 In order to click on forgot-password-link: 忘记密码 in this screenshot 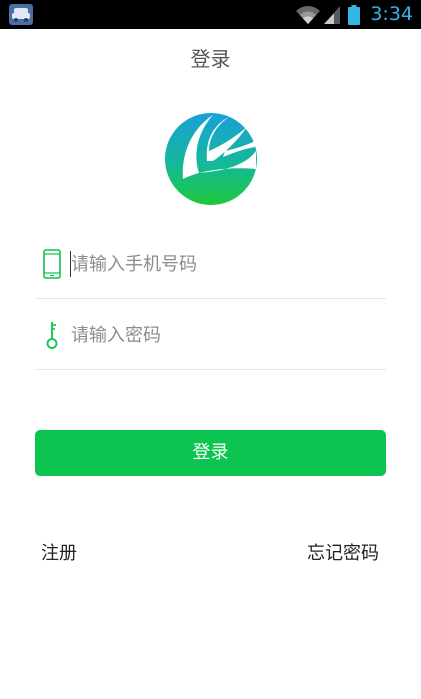, I will do `click(343, 554)`.